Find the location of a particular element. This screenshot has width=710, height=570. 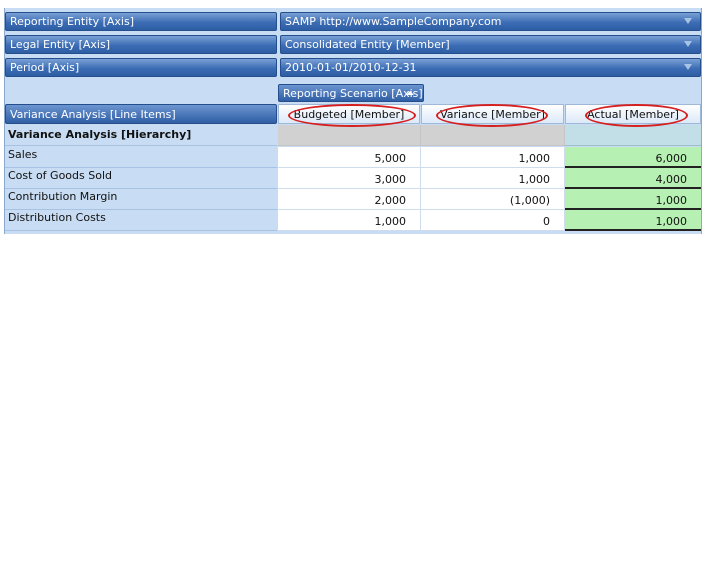

line-items-header: Variance Analysis [Line Items] is located at coordinates (141, 114).